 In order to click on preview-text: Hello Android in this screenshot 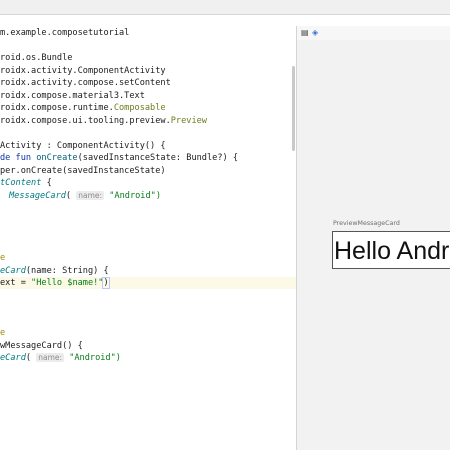, I will do `click(392, 251)`.